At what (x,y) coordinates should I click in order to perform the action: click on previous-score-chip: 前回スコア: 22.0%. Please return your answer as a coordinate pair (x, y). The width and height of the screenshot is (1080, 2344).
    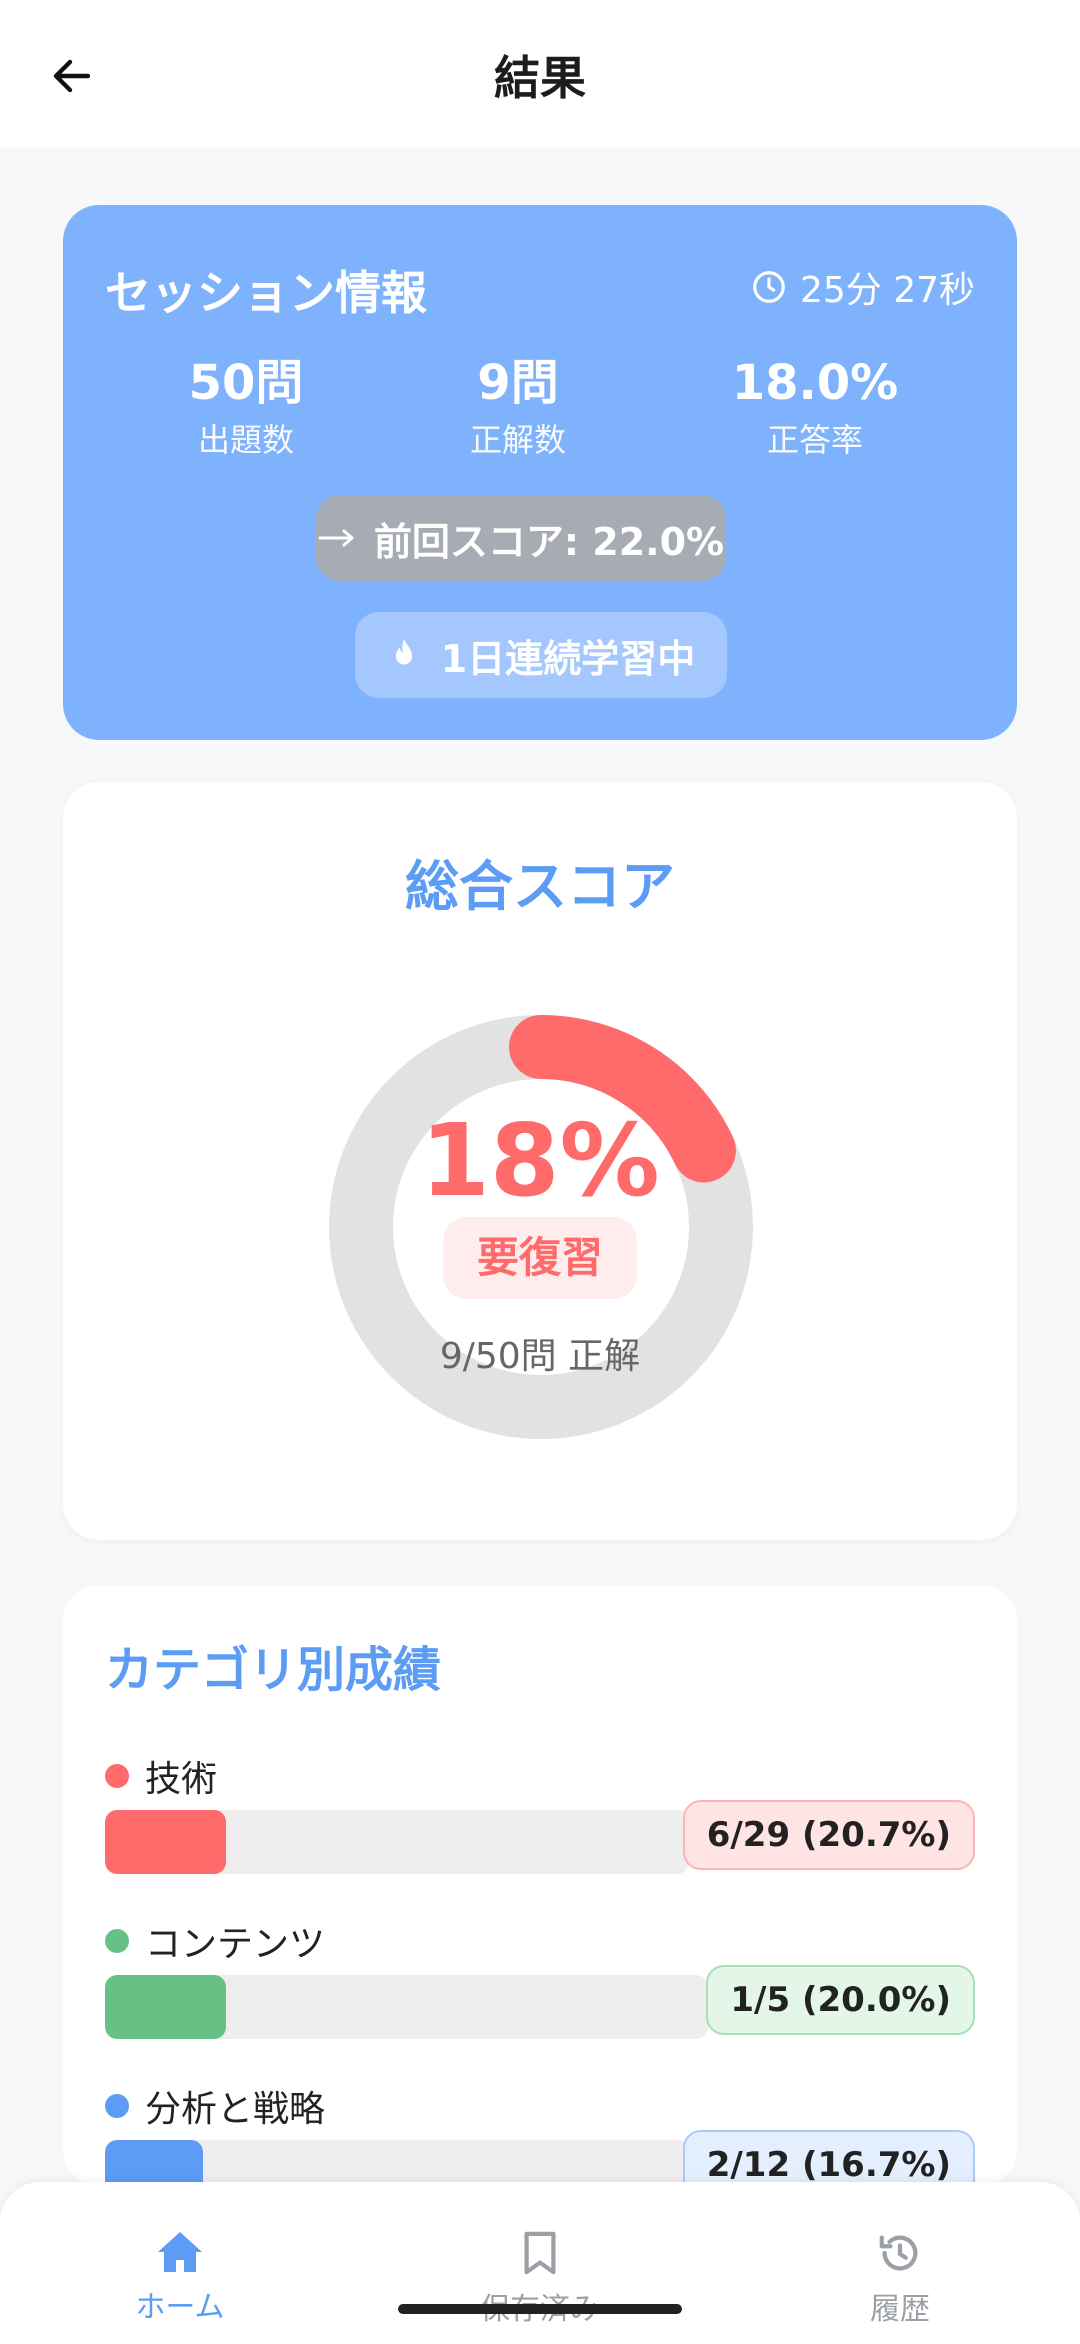
    Looking at the image, I should click on (521, 538).